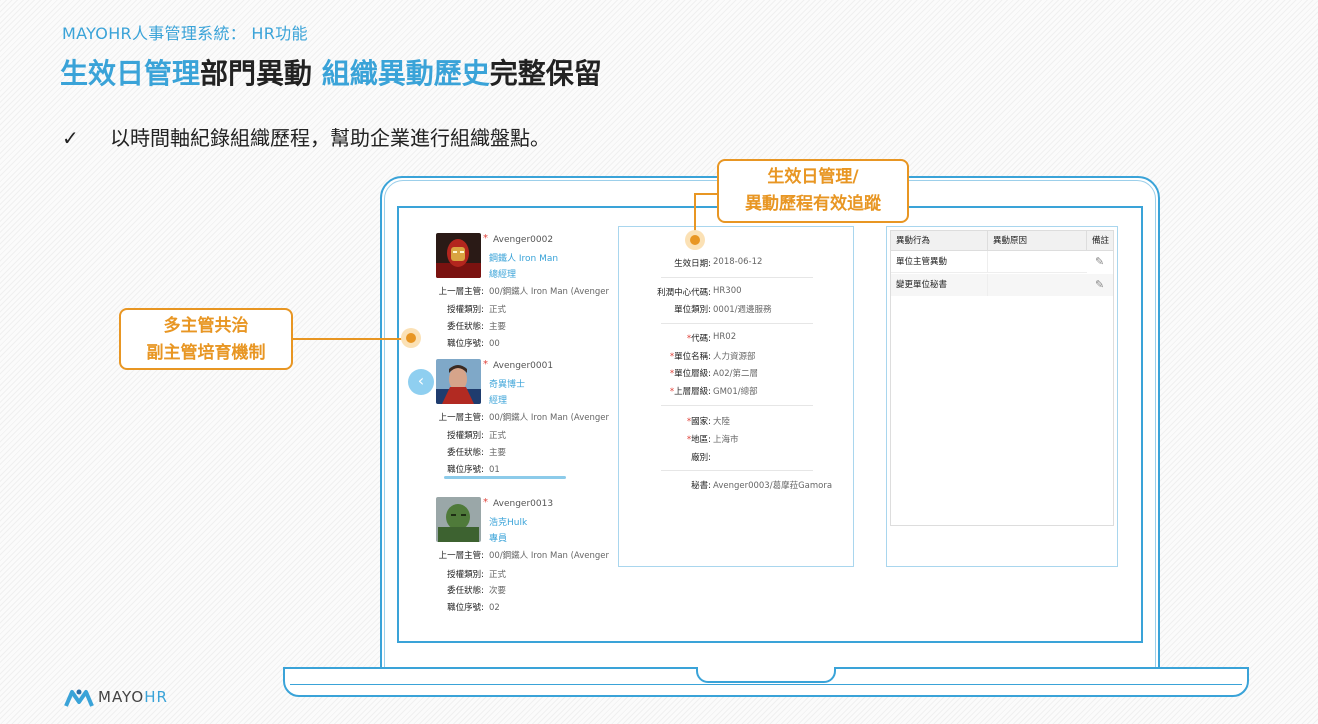 This screenshot has height=724, width=1318. Describe the element at coordinates (505, 477) in the screenshot. I see `selected-indicator` at that location.